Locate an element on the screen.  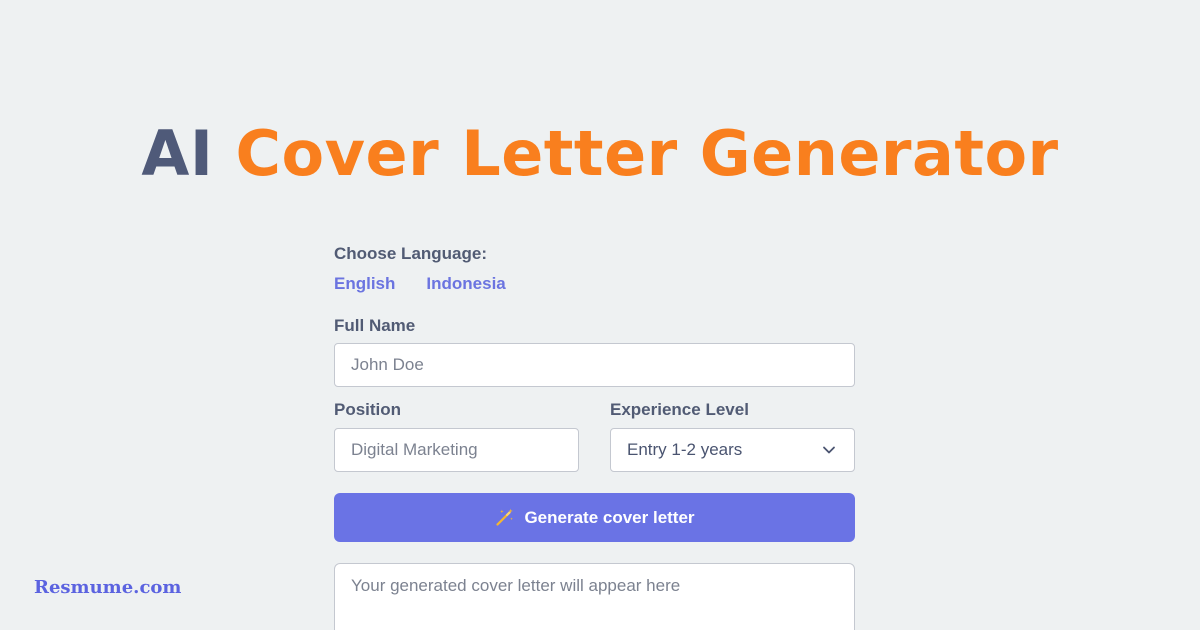
magic-wand-icon is located at coordinates (505, 517).